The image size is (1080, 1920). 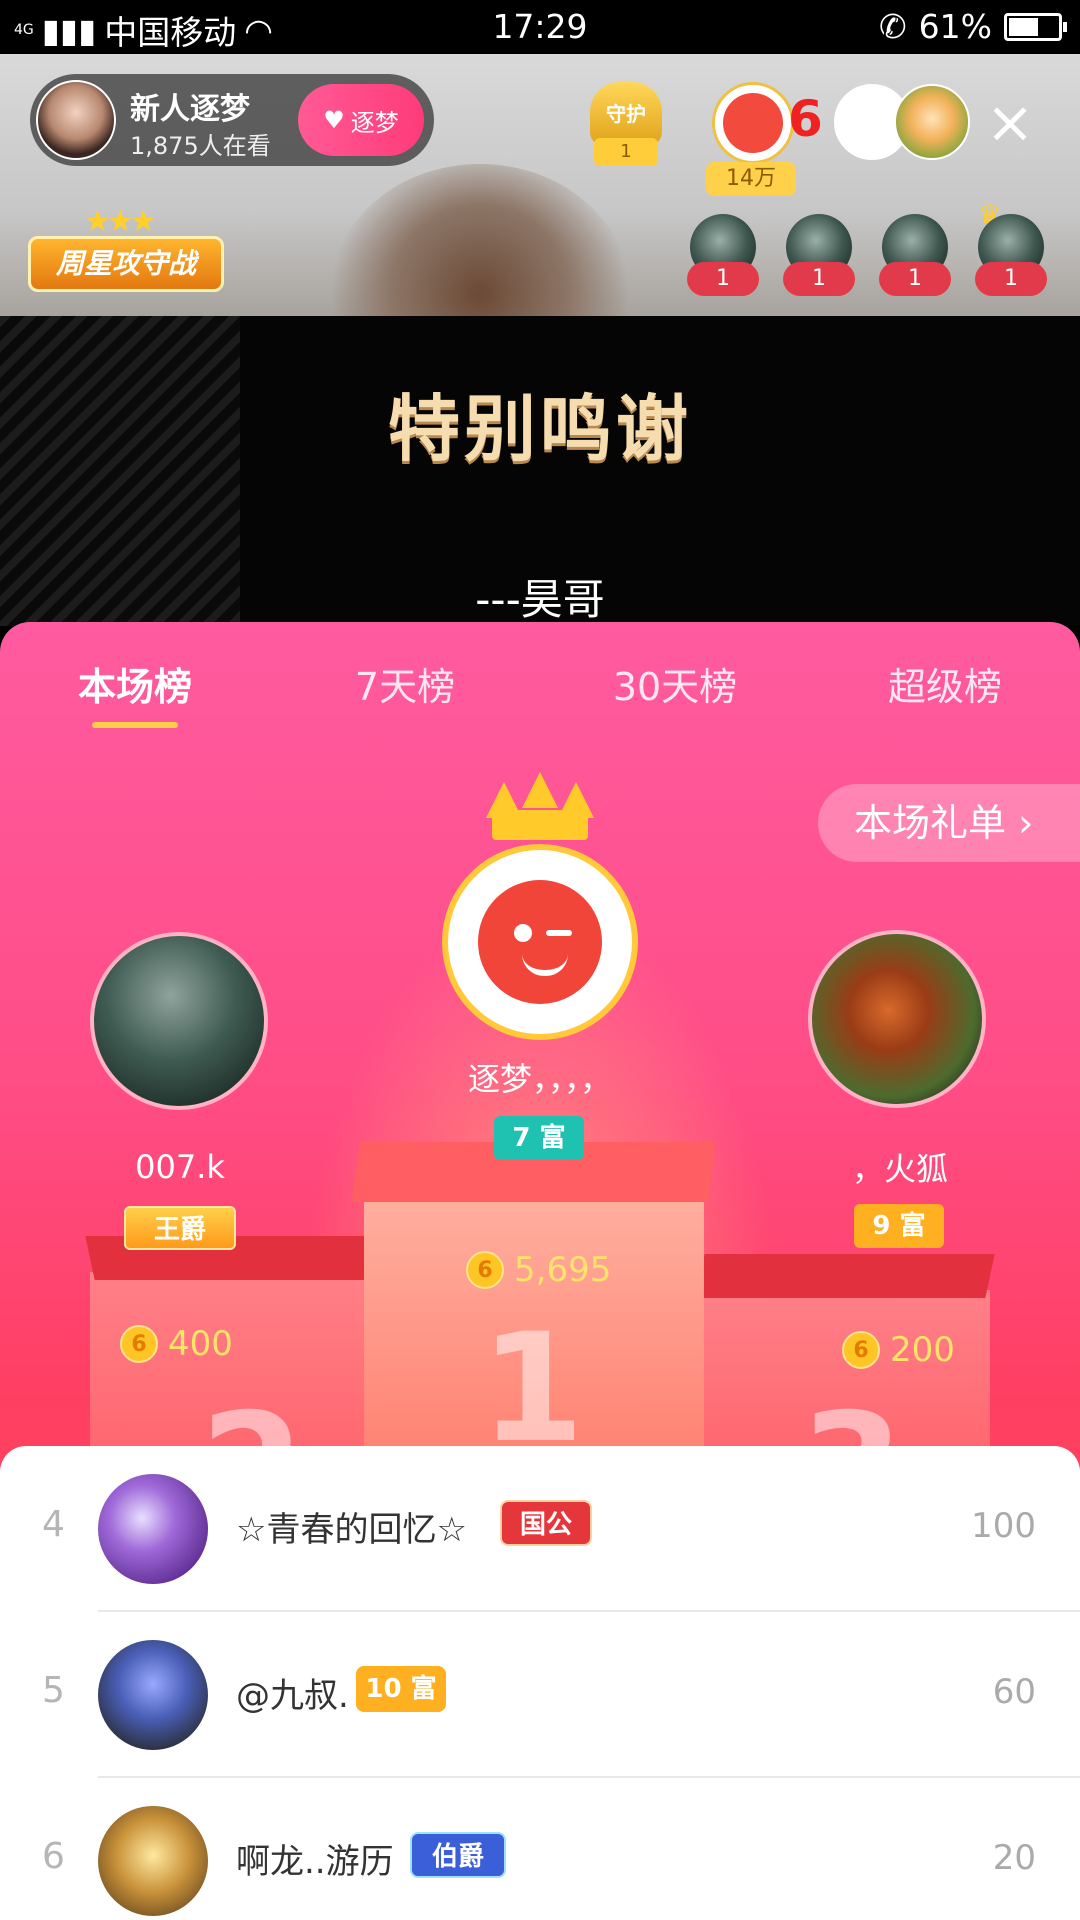 I want to click on first-place-rich-badge: 7 富, so click(x=539, y=1138).